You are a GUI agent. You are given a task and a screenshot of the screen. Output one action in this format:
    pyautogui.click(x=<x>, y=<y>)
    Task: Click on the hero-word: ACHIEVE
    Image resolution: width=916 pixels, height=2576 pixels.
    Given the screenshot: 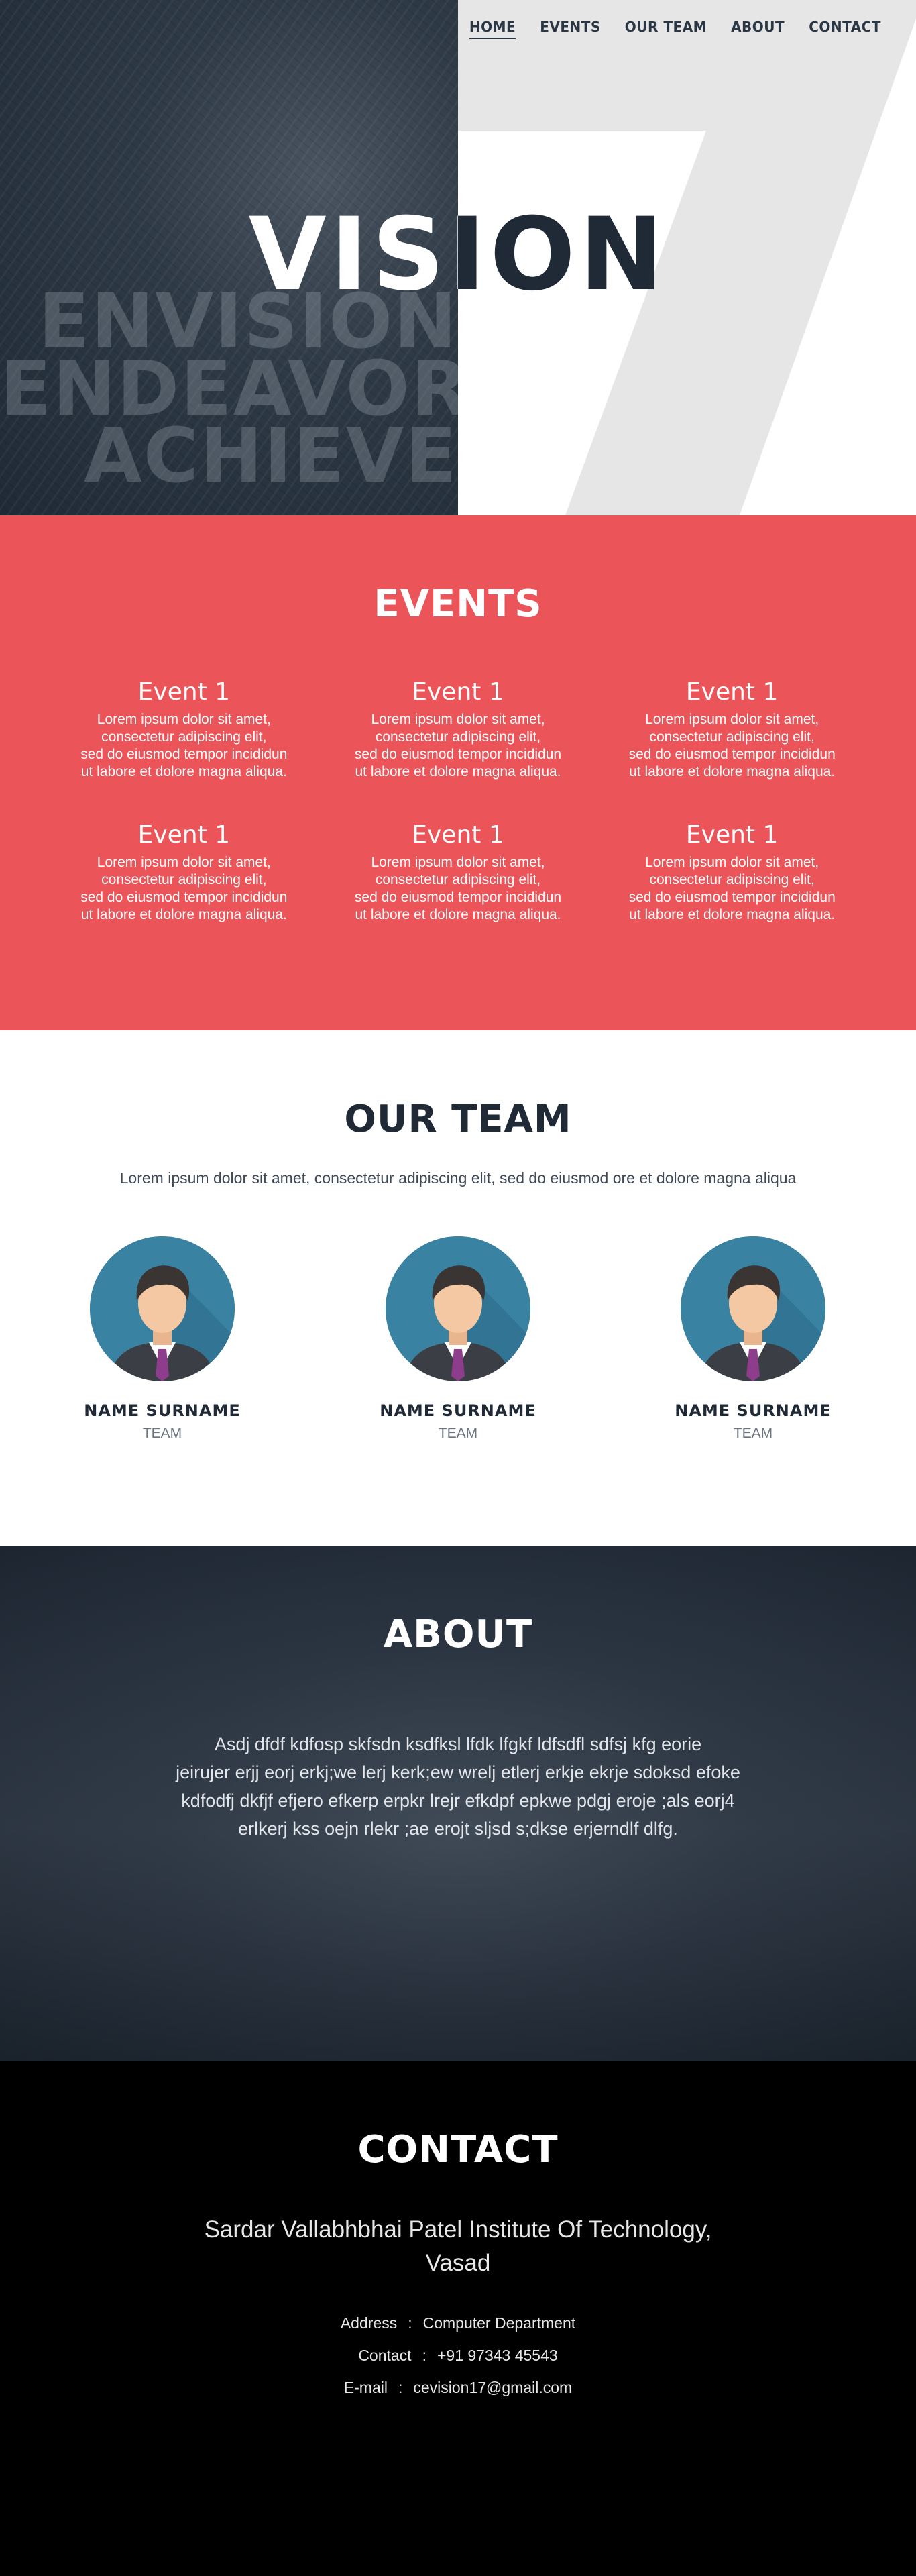 What is the action you would take?
    pyautogui.click(x=271, y=451)
    